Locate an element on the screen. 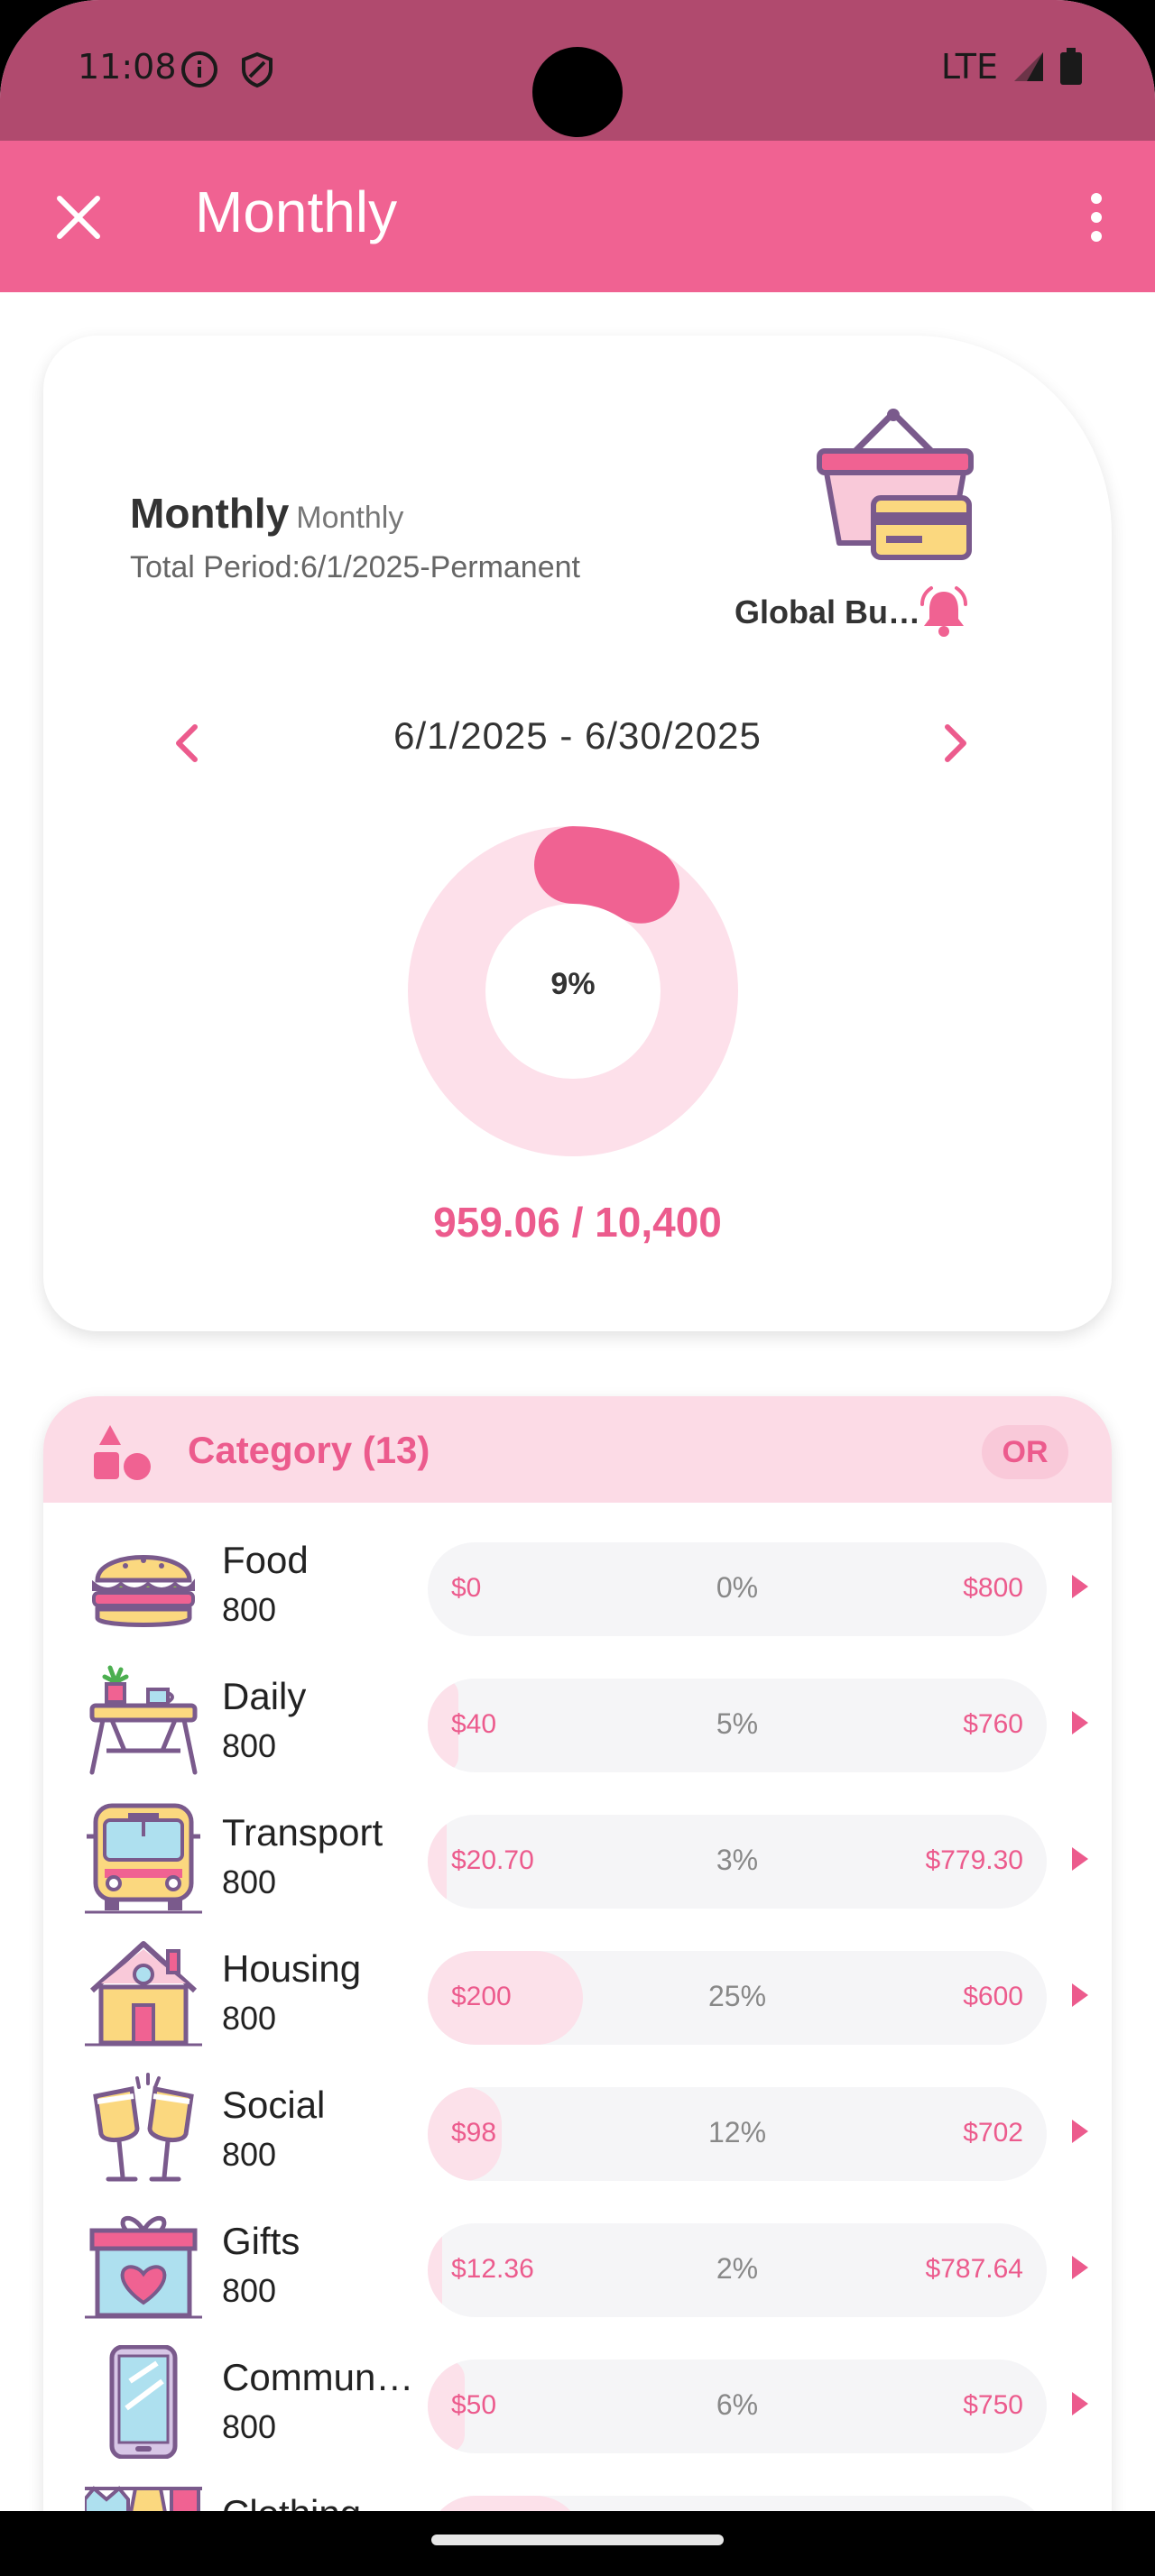 Image resolution: width=1155 pixels, height=2576 pixels. category-progress-bar: $50 6% $750 is located at coordinates (737, 2407).